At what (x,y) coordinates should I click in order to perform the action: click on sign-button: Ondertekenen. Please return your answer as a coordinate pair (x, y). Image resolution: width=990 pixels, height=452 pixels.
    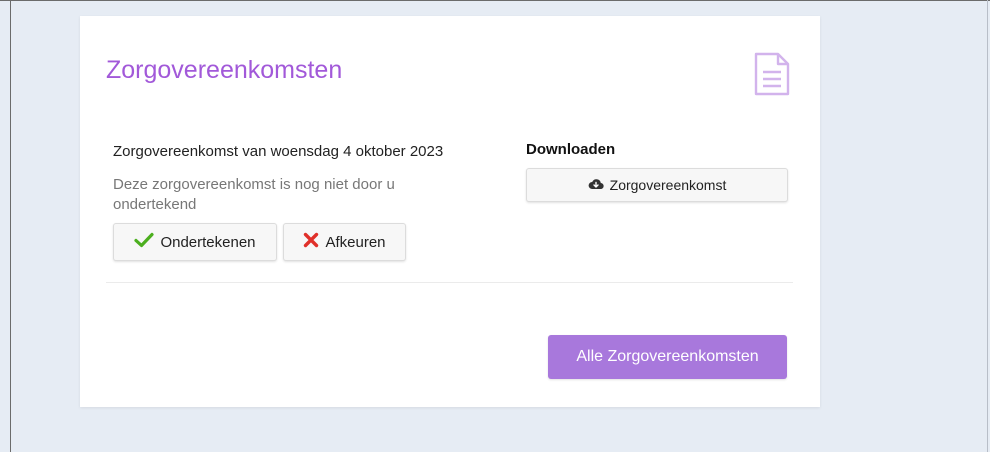
    Looking at the image, I should click on (195, 242).